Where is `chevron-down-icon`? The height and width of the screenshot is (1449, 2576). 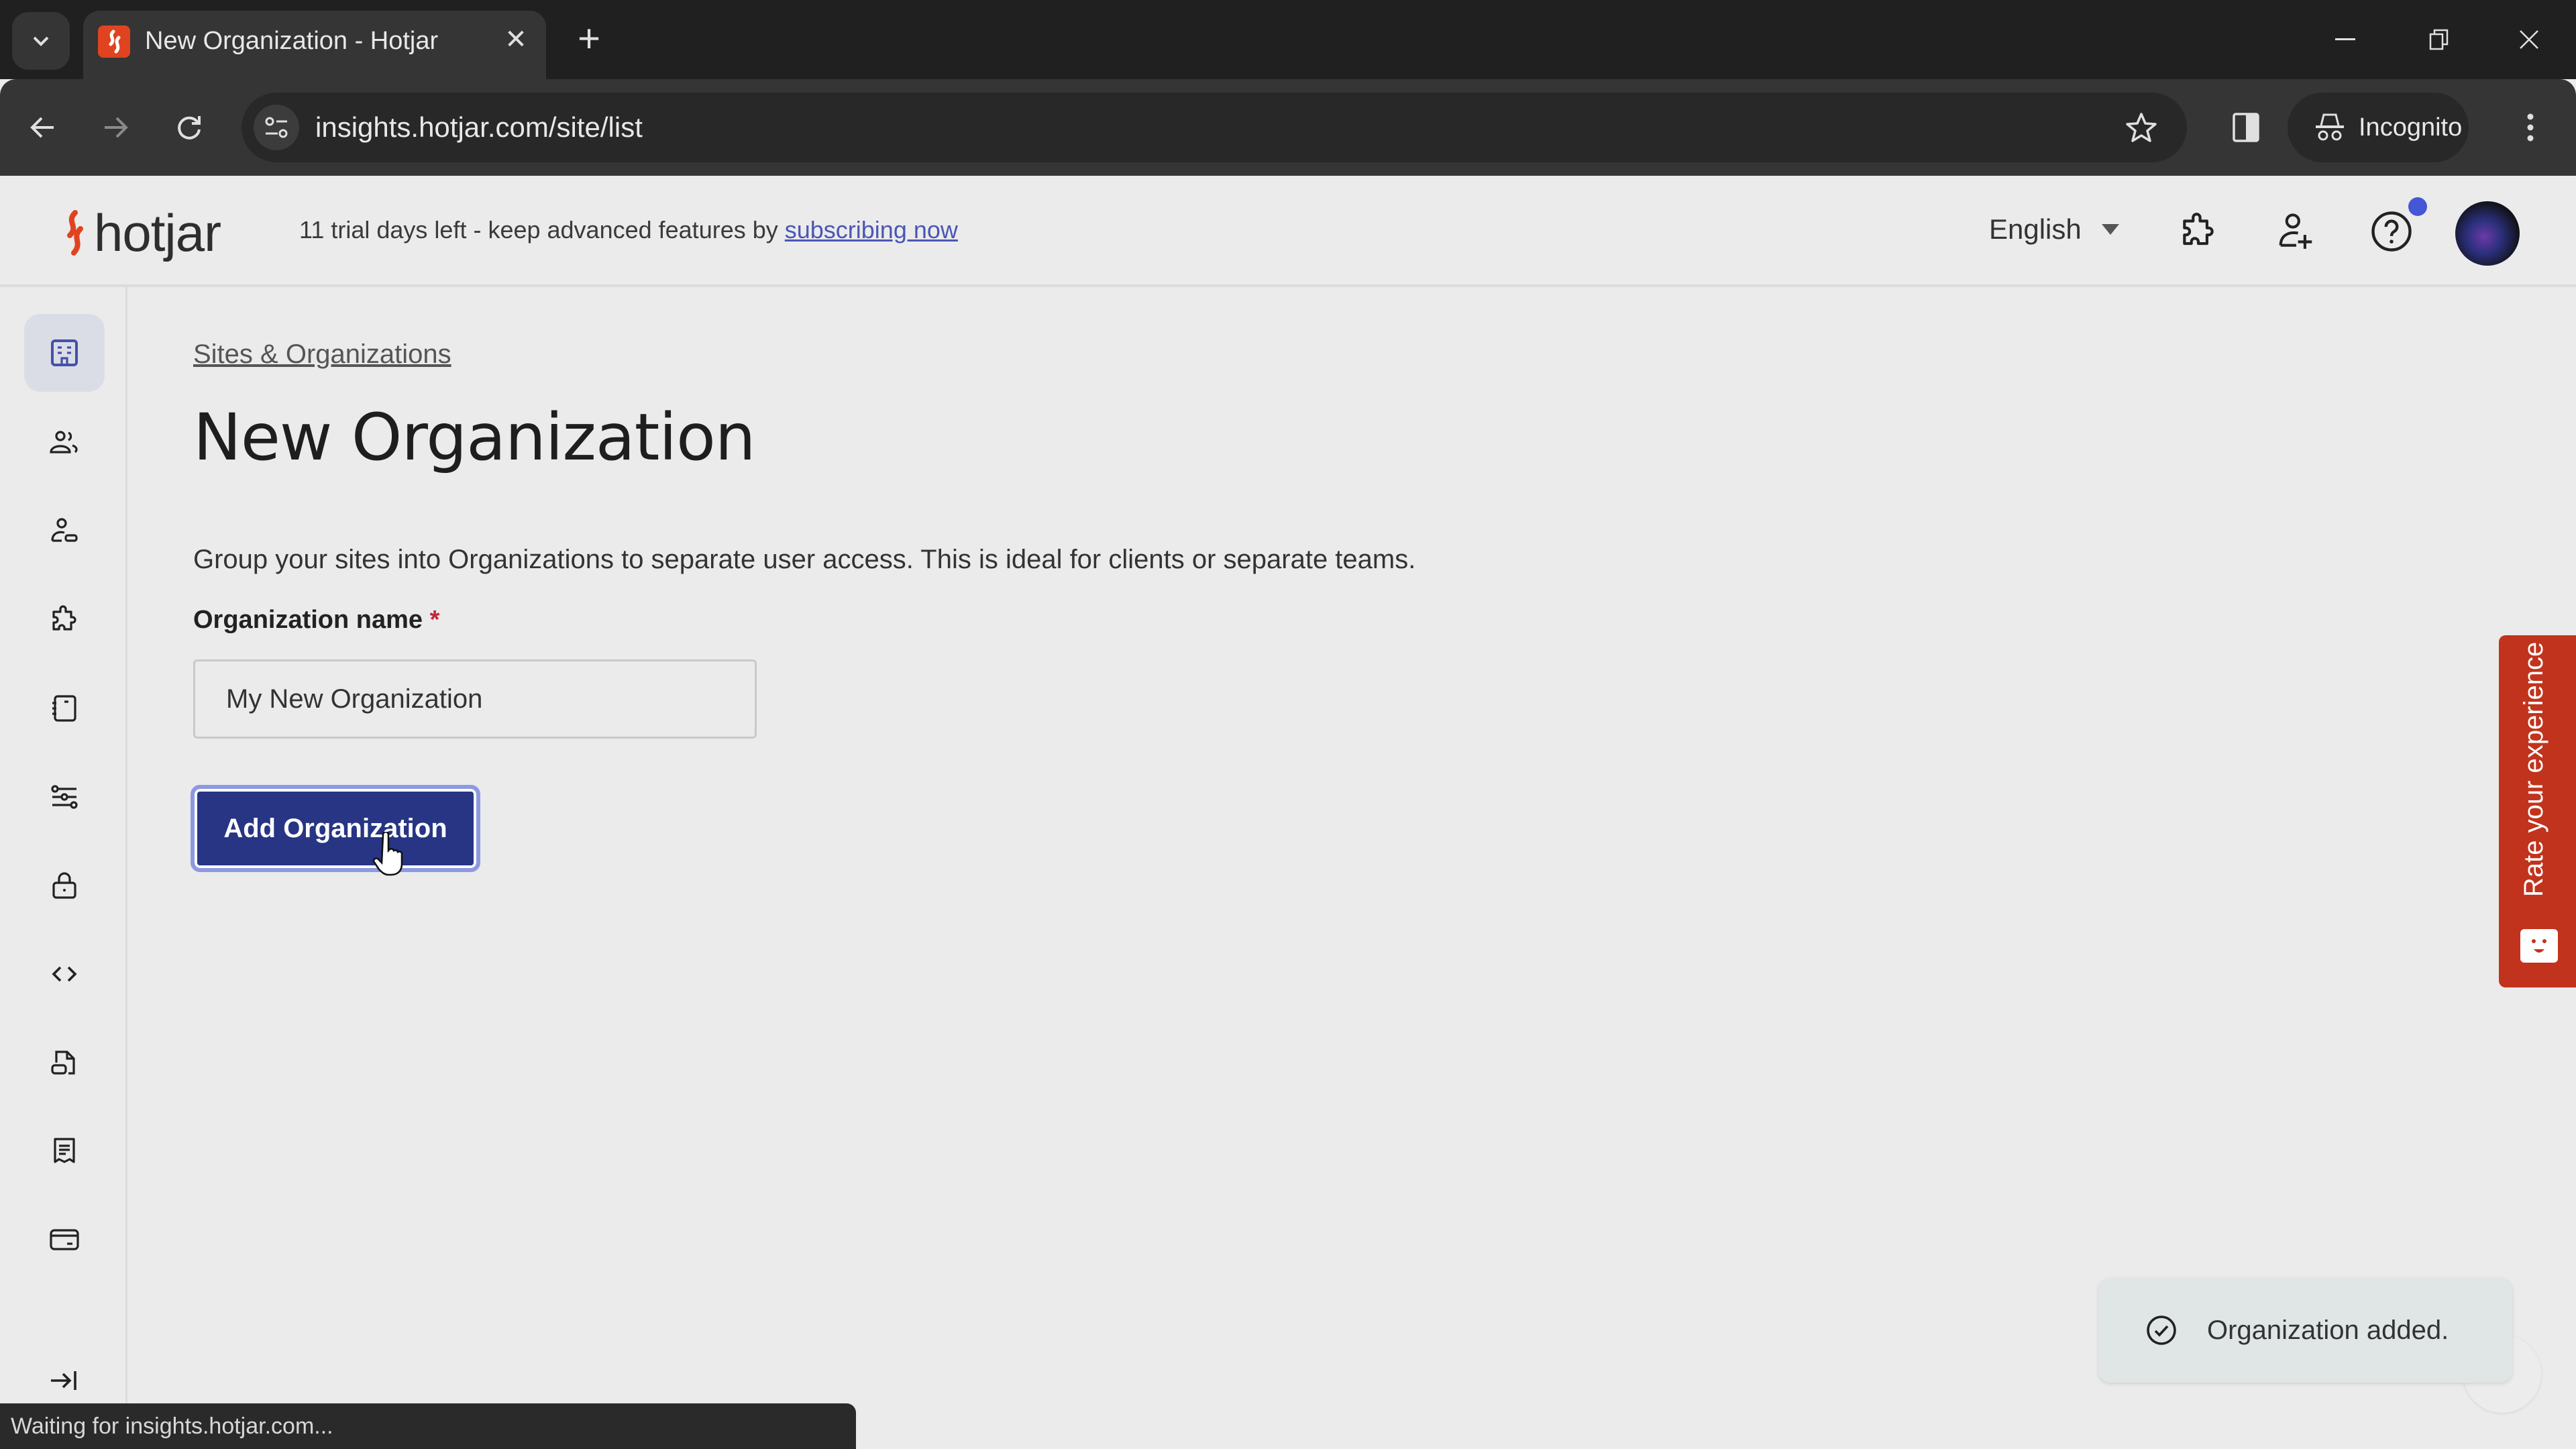 chevron-down-icon is located at coordinates (41, 41).